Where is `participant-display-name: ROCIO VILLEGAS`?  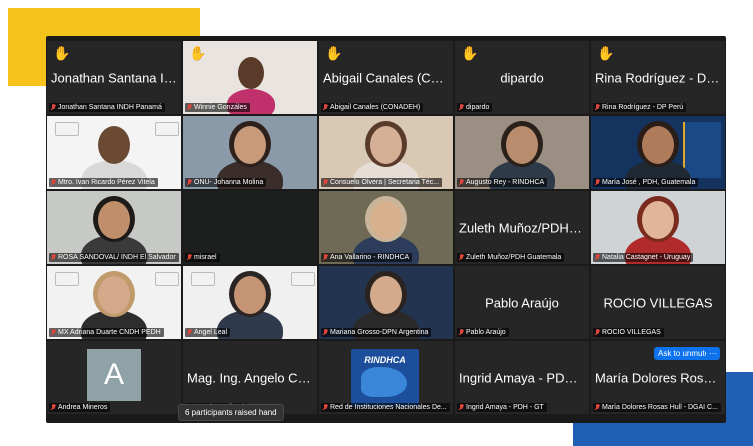
participant-display-name: ROCIO VILLEGAS is located at coordinates (658, 302).